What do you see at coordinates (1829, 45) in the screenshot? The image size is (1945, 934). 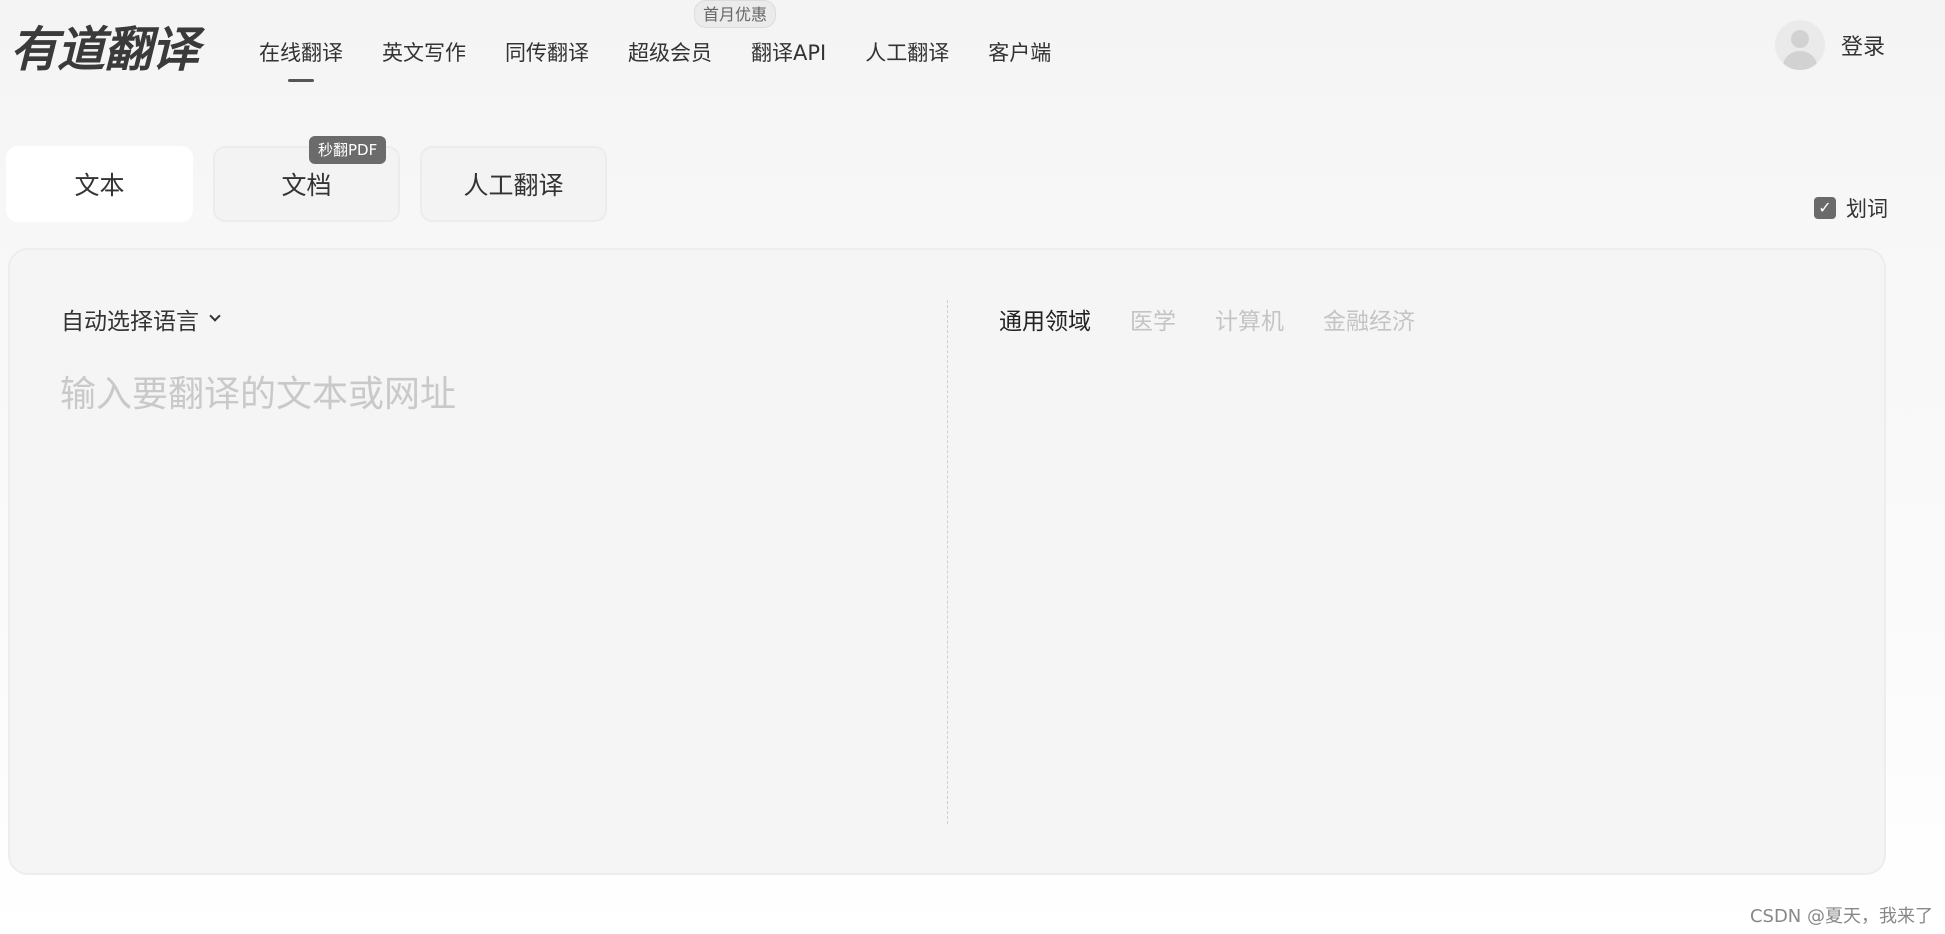 I see `user-area: 登录` at bounding box center [1829, 45].